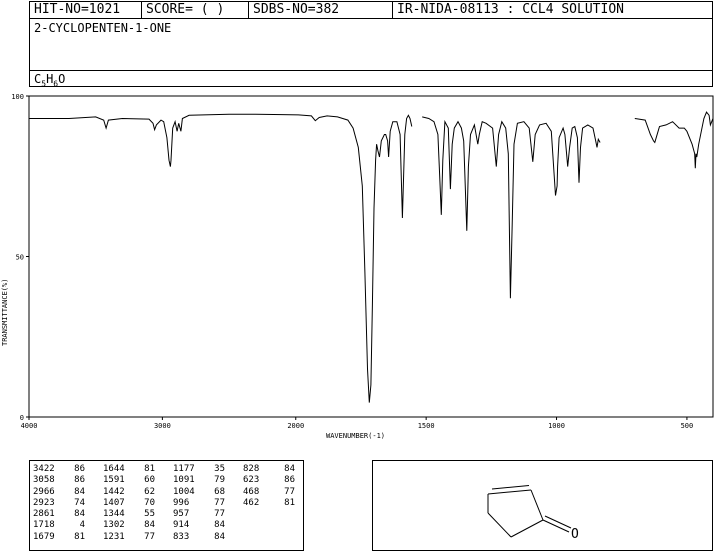  What do you see at coordinates (251, 491) in the screenshot?
I see `peak-wavenumber: 468` at bounding box center [251, 491].